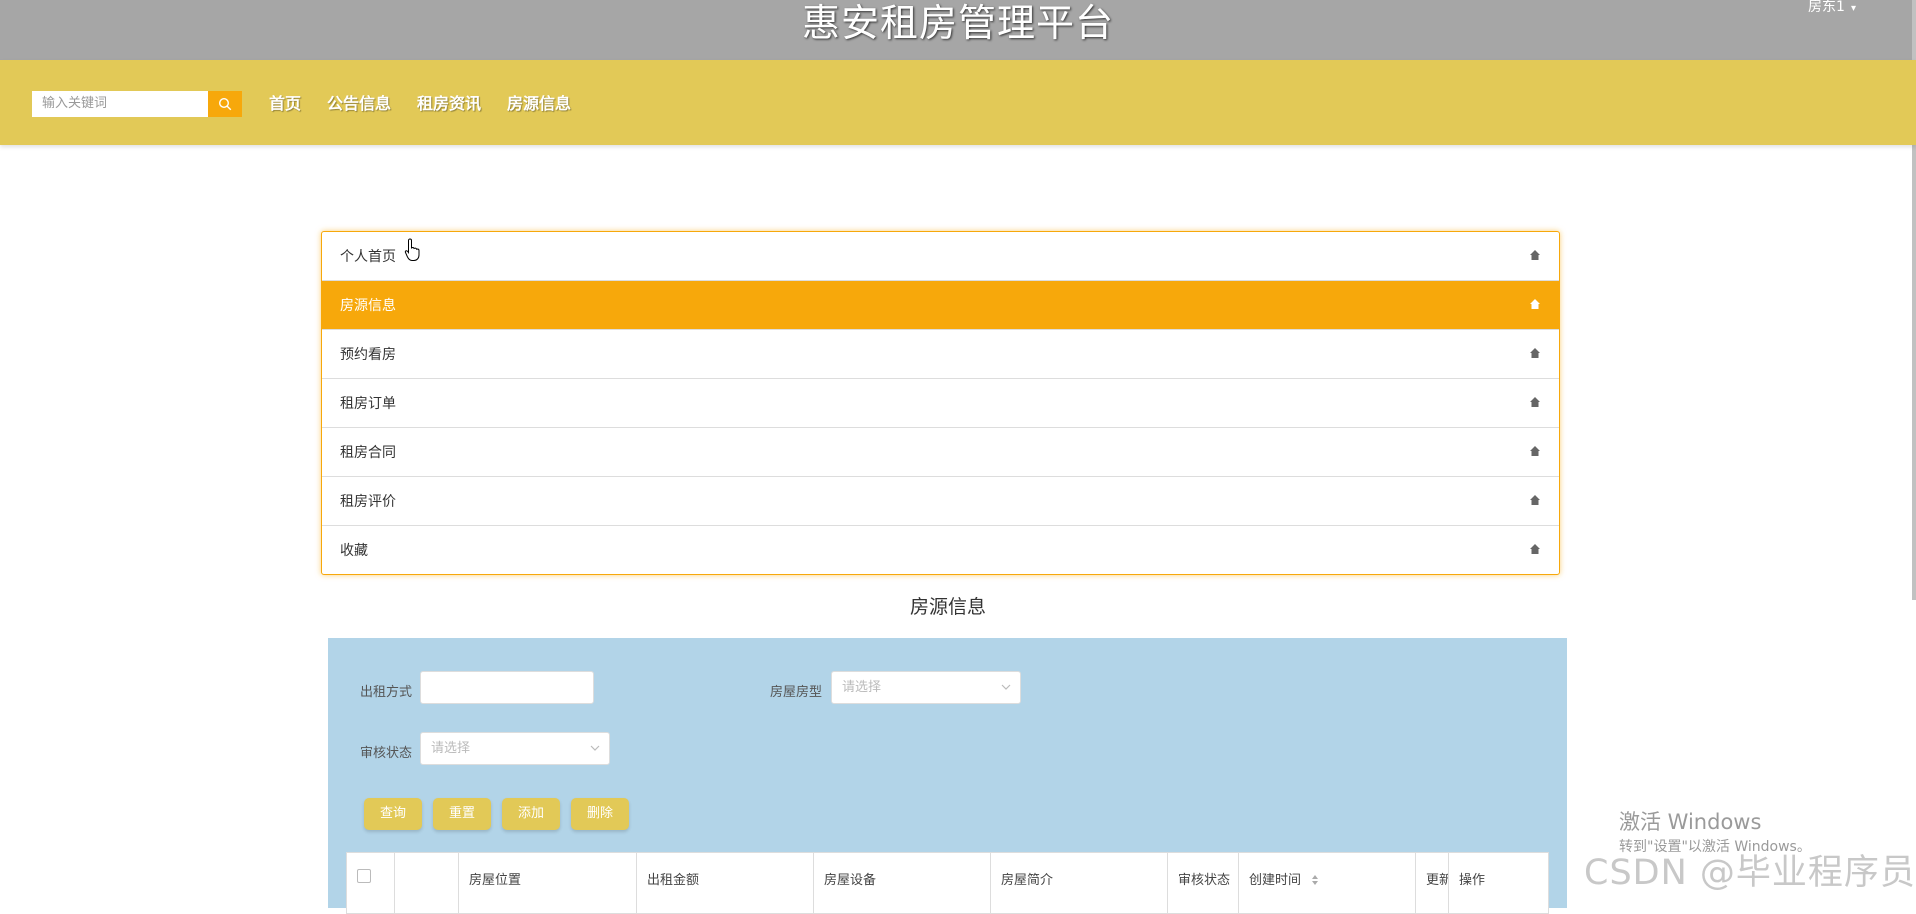 The image size is (1916, 914). I want to click on menu-item-label: 预约看房, so click(368, 355).